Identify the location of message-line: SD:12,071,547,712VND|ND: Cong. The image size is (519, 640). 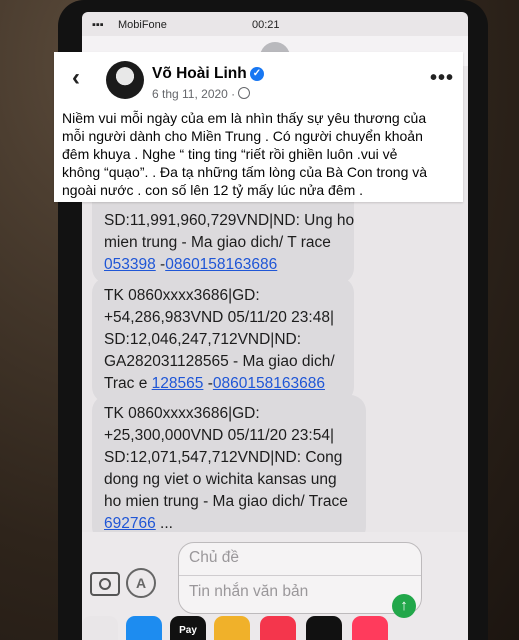
(223, 457).